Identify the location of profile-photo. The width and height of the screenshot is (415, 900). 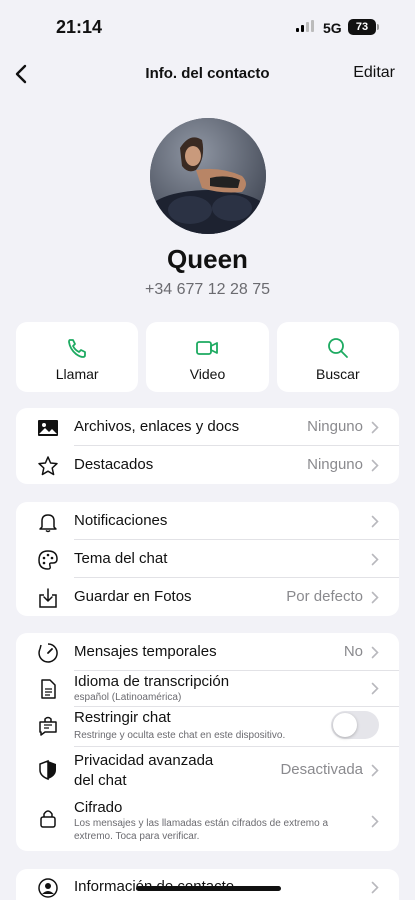
(208, 176).